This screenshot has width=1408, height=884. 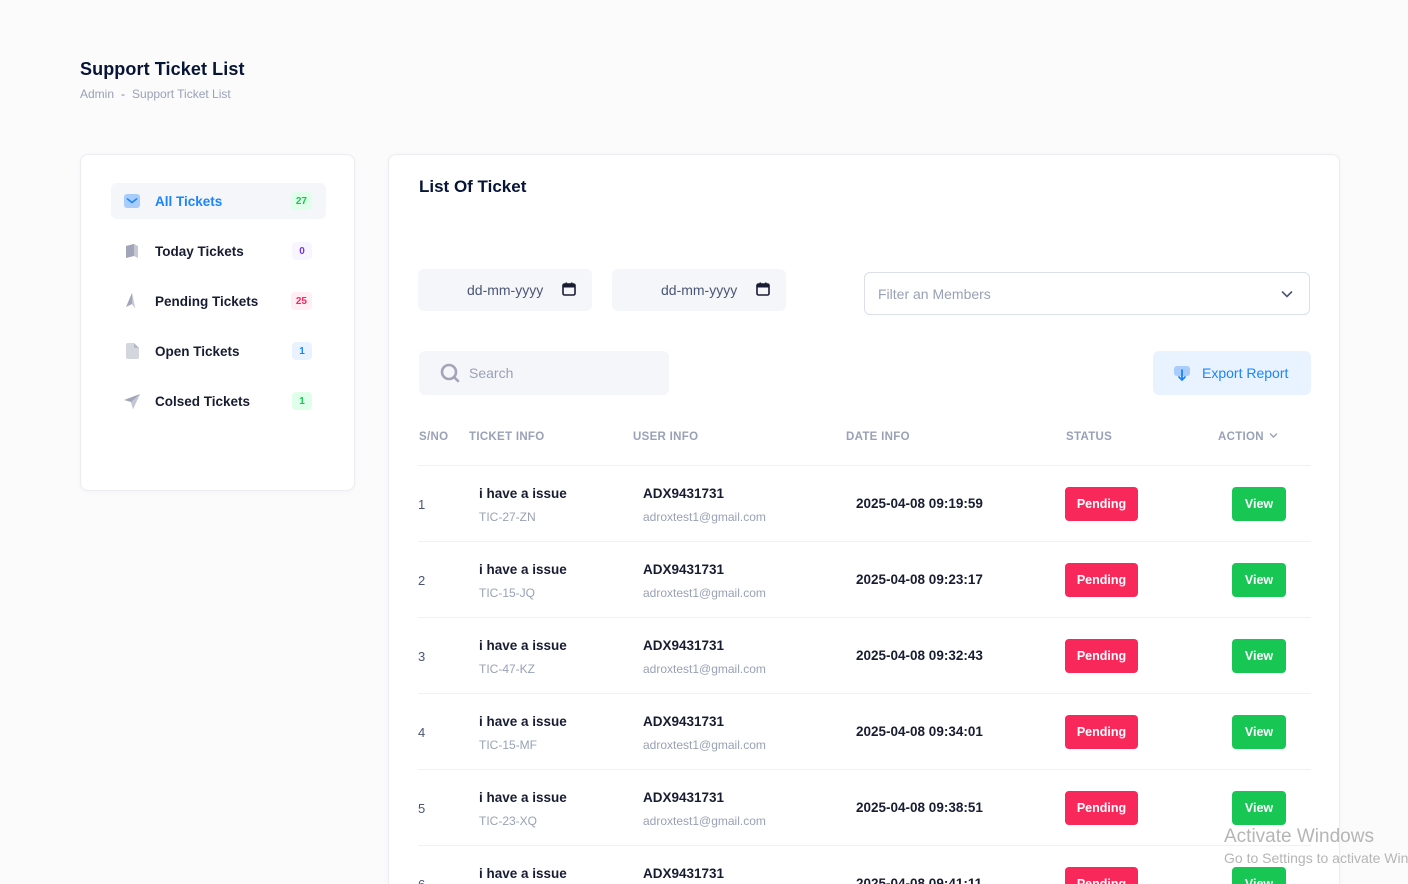 I want to click on date-to-placeholder: dd-mm-yyyy, so click(x=699, y=290).